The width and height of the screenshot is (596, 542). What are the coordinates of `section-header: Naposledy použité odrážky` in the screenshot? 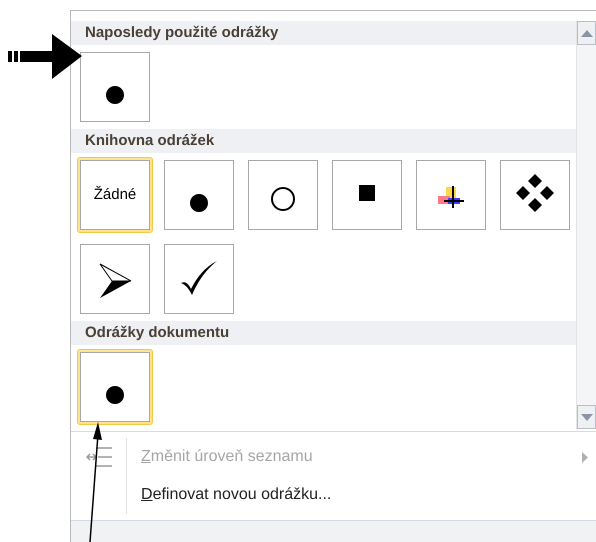 It's located at (323, 33).